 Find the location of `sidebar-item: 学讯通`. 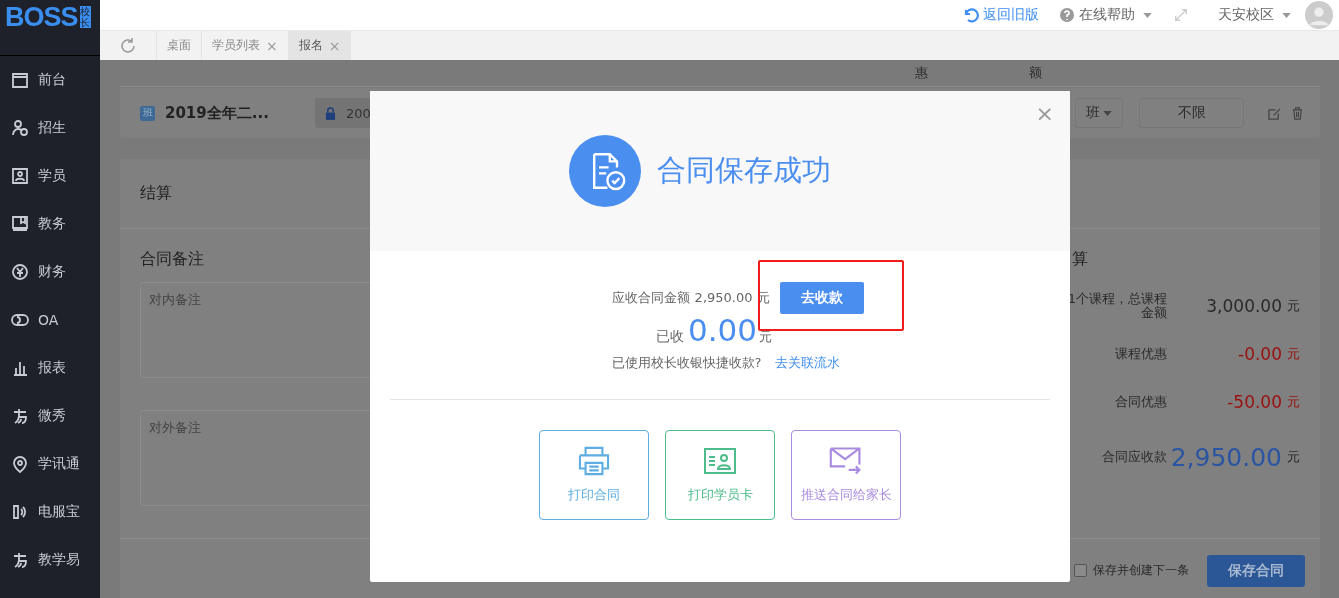

sidebar-item: 学讯通 is located at coordinates (50, 464).